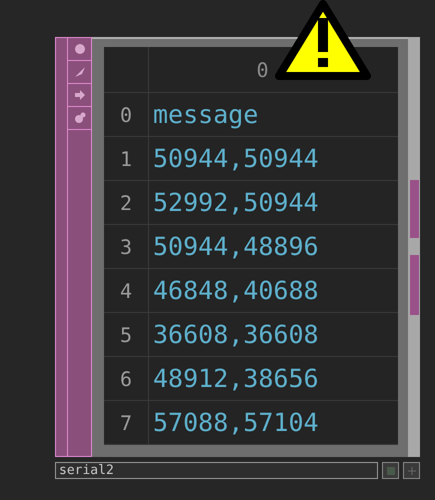  I want to click on column-header: 0, so click(262, 70).